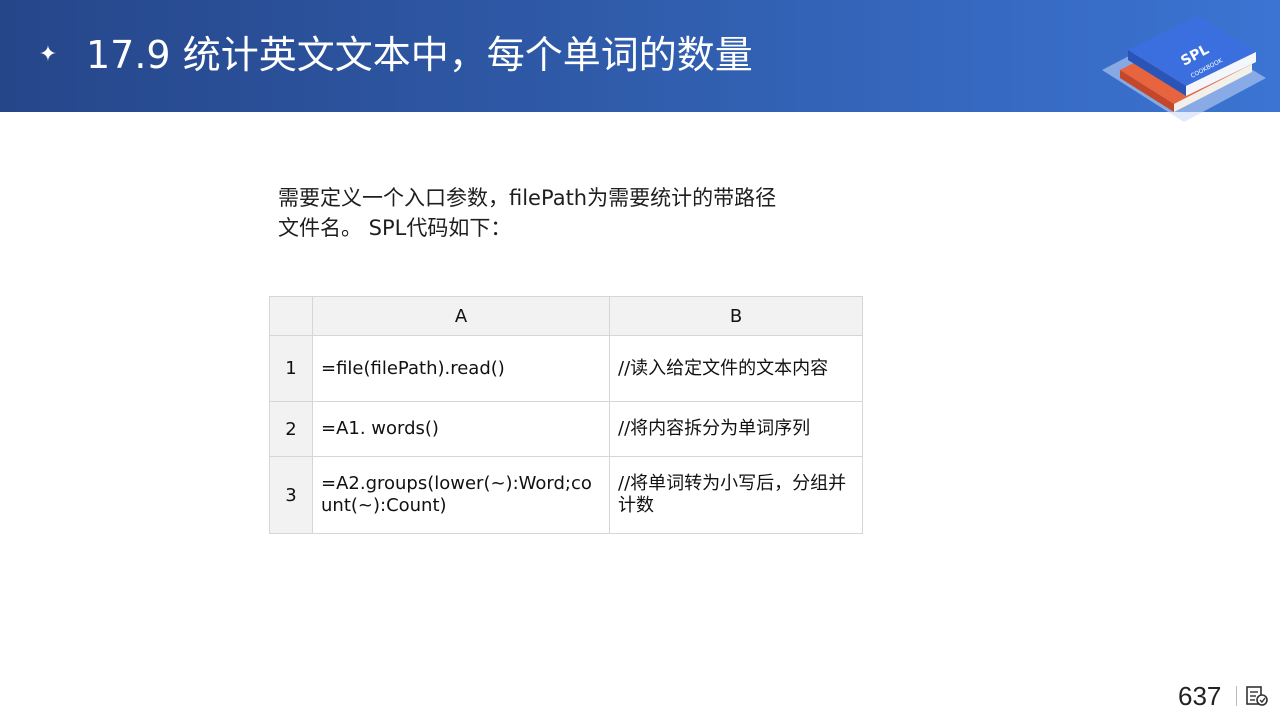 The image size is (1280, 720). What do you see at coordinates (1200, 696) in the screenshot?
I see `page-number: 637` at bounding box center [1200, 696].